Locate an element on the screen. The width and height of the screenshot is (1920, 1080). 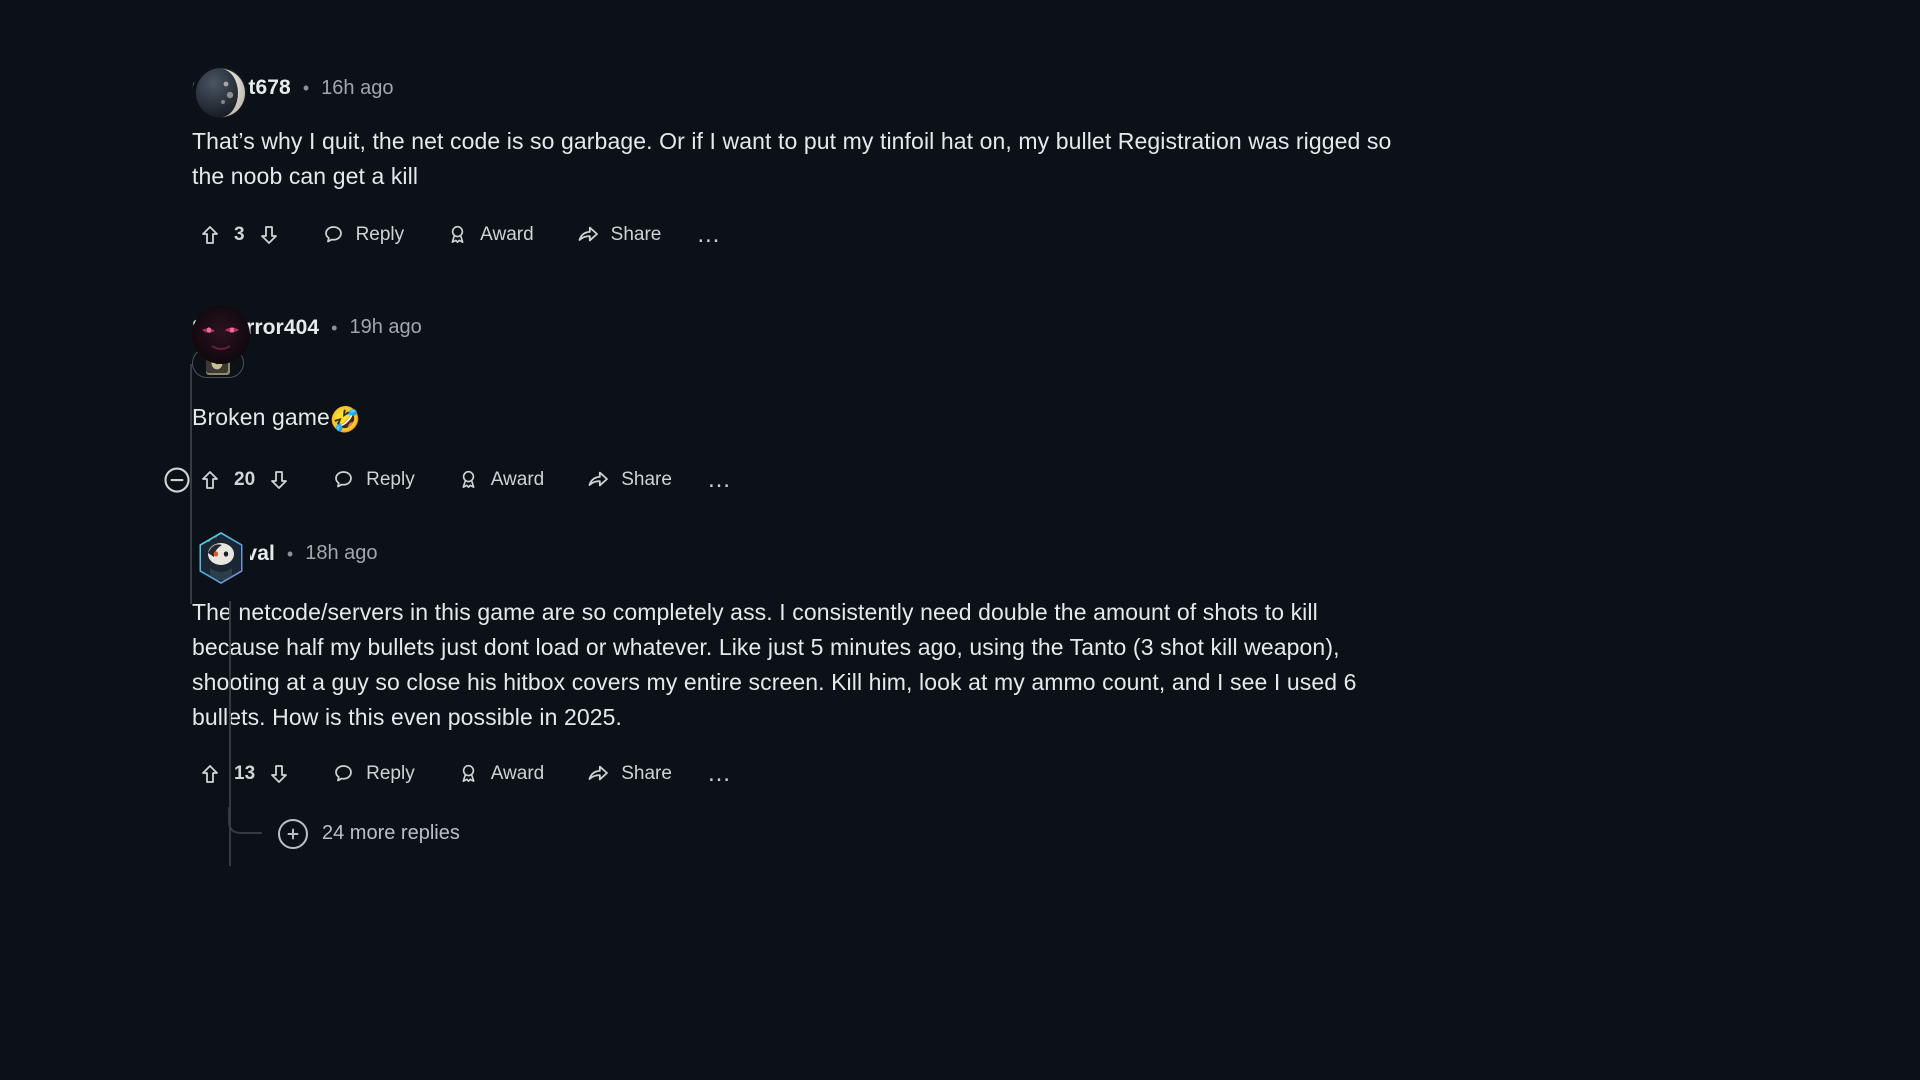
timestamp: 19h ago is located at coordinates (385, 327).